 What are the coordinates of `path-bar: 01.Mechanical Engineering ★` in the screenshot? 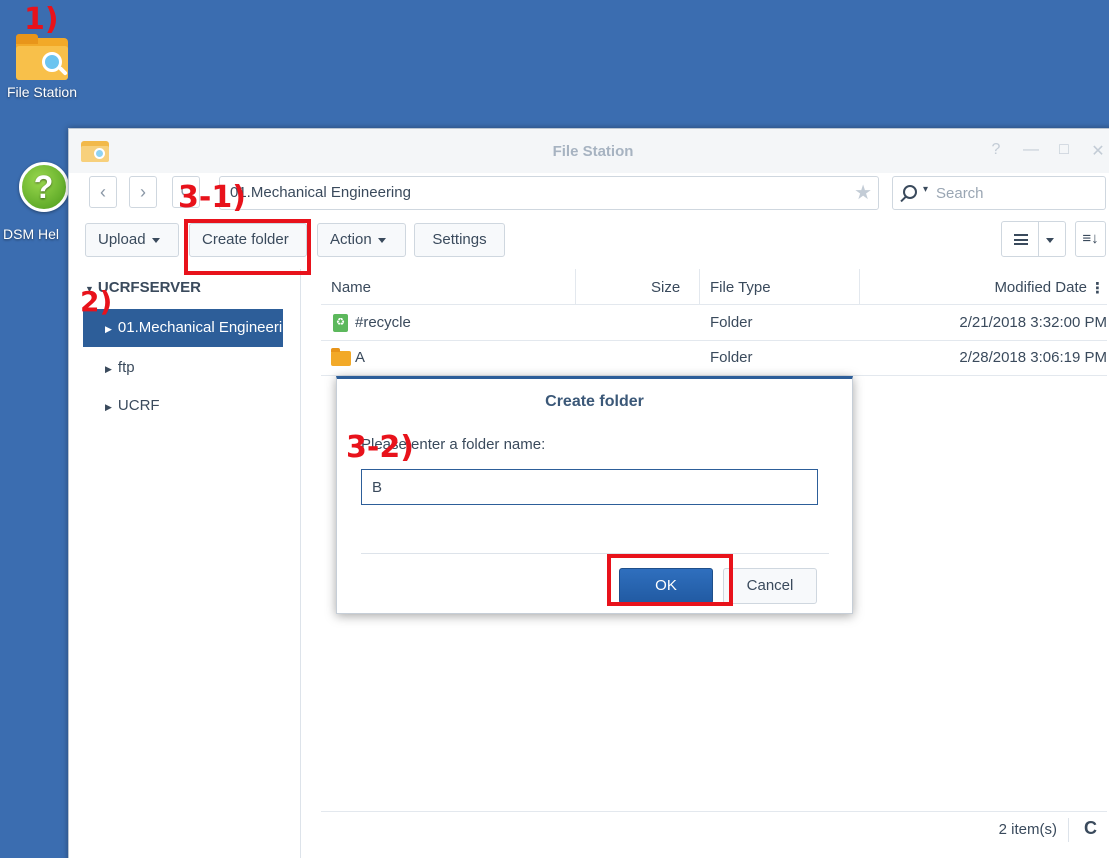 It's located at (549, 193).